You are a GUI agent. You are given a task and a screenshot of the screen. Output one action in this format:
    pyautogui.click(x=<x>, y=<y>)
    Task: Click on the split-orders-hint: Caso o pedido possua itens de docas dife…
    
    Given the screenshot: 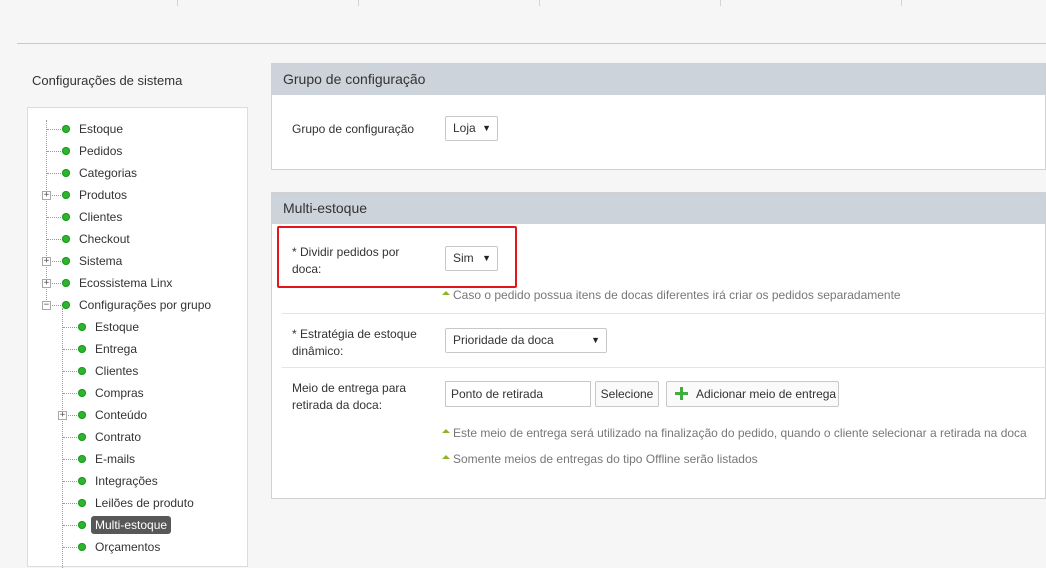 What is the action you would take?
    pyautogui.click(x=671, y=295)
    